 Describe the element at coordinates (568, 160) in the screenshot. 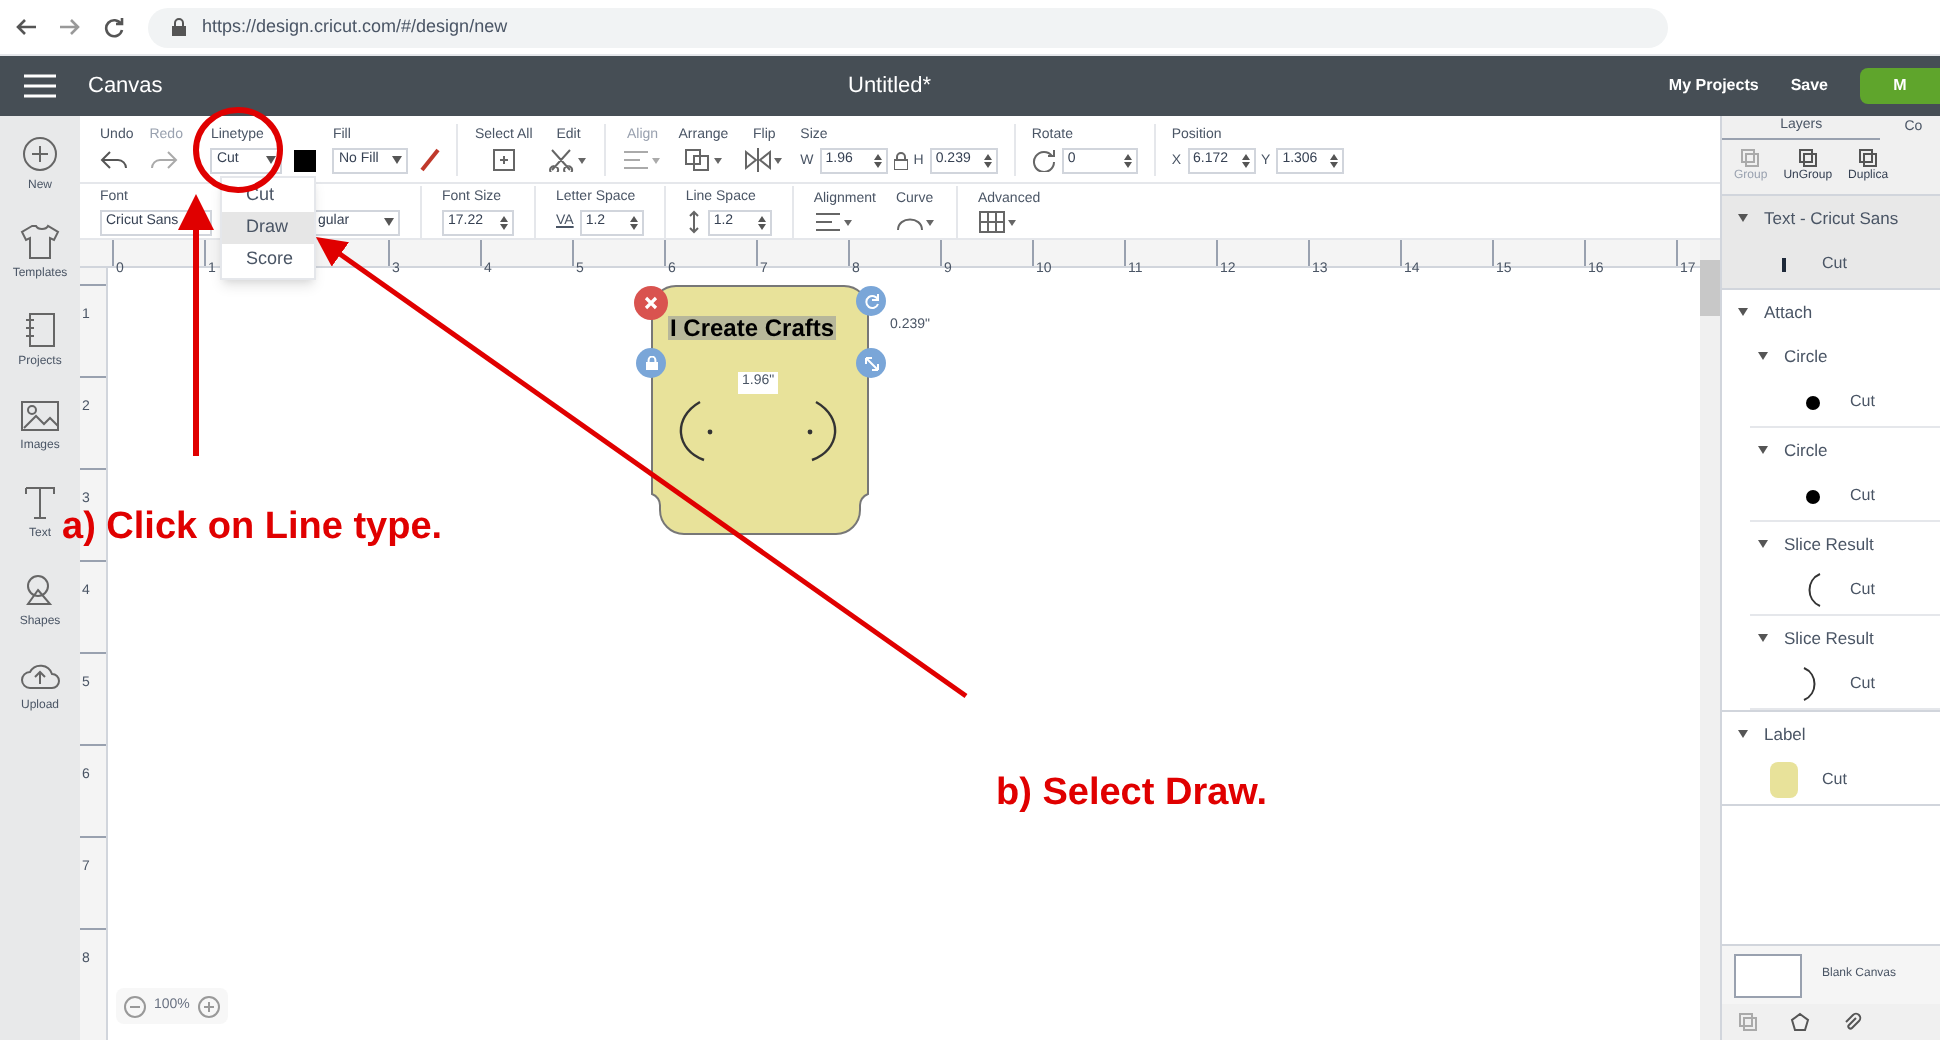

I see `scissors-icon` at that location.